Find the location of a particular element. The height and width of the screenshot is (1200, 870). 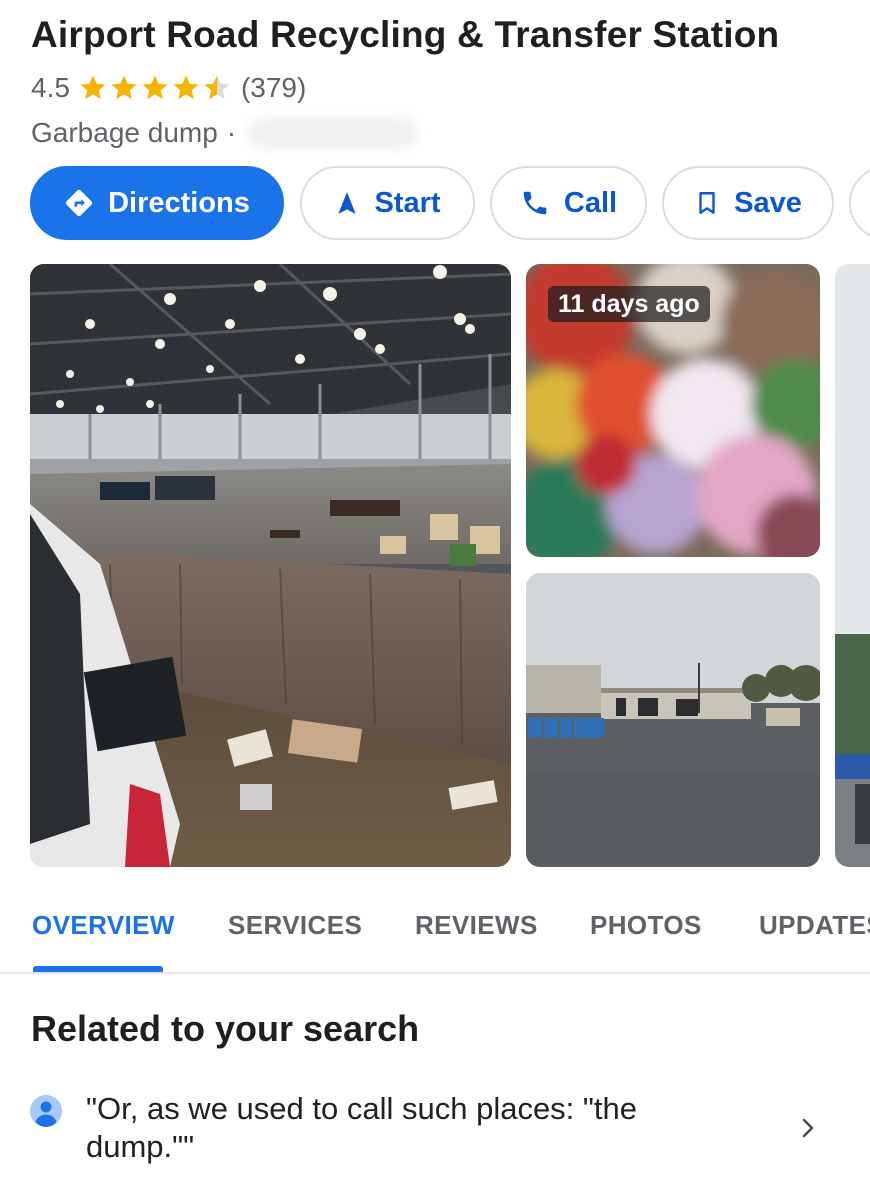

directions-icon is located at coordinates (79, 203).